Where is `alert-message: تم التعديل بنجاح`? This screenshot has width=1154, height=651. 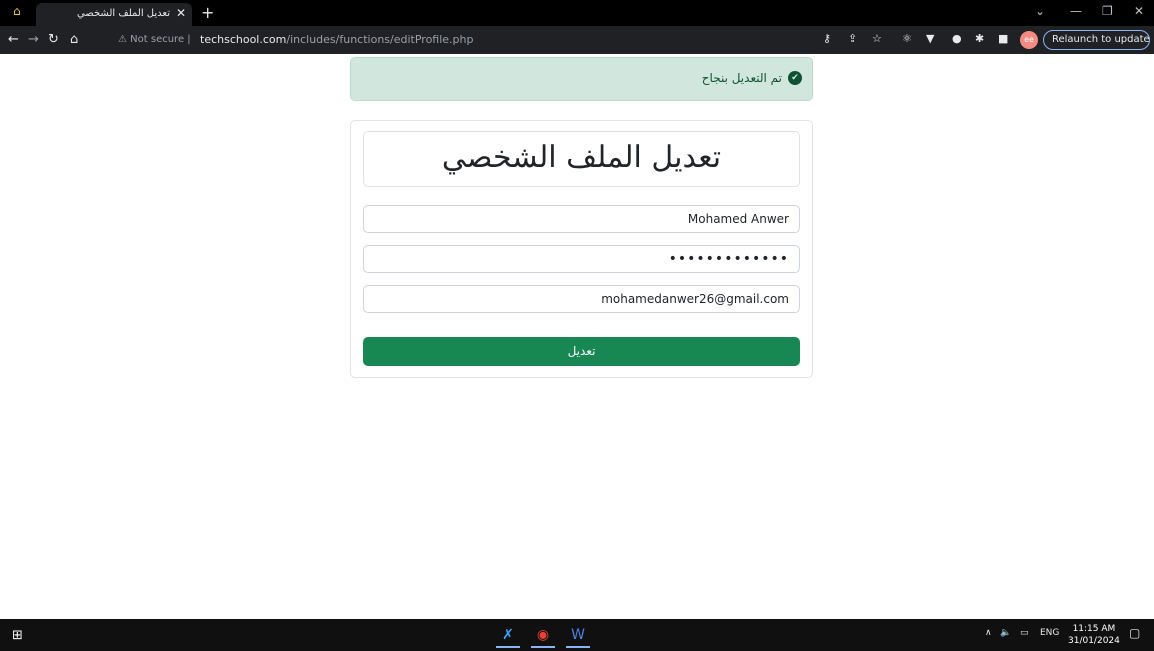 alert-message: تم التعديل بنجاح is located at coordinates (741, 78).